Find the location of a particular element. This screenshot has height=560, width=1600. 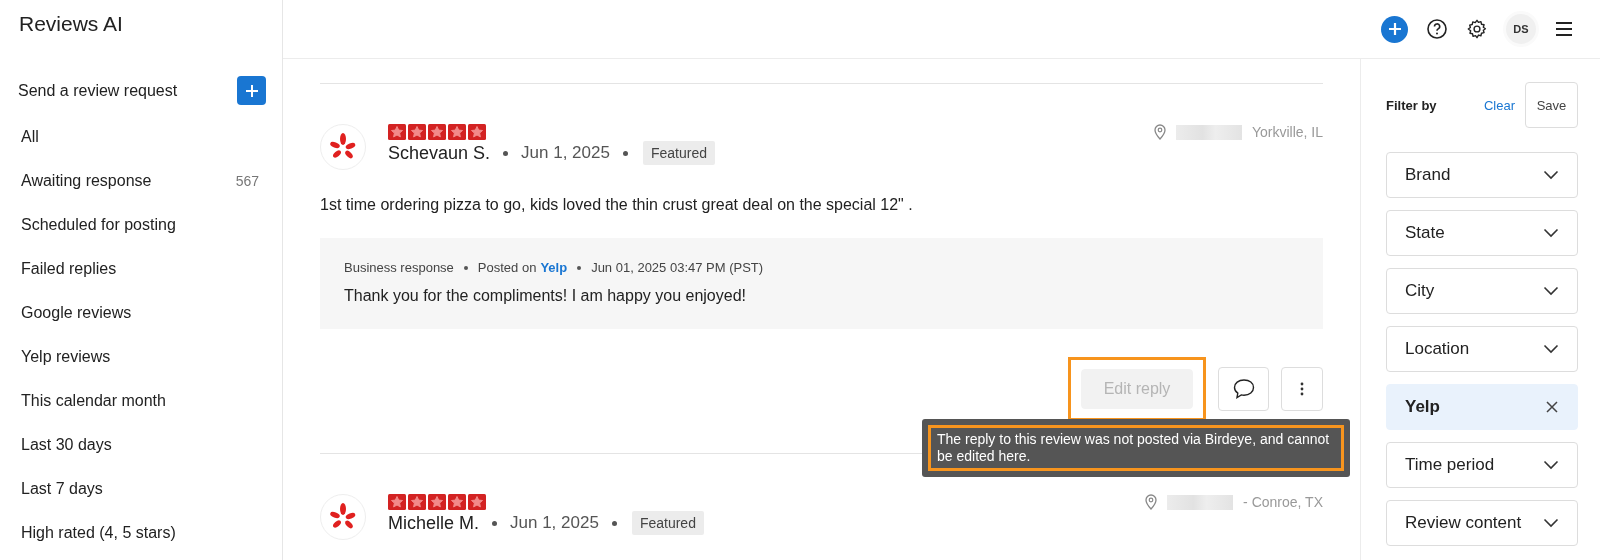

review-location: - Conroe, TX is located at coordinates (1283, 502).